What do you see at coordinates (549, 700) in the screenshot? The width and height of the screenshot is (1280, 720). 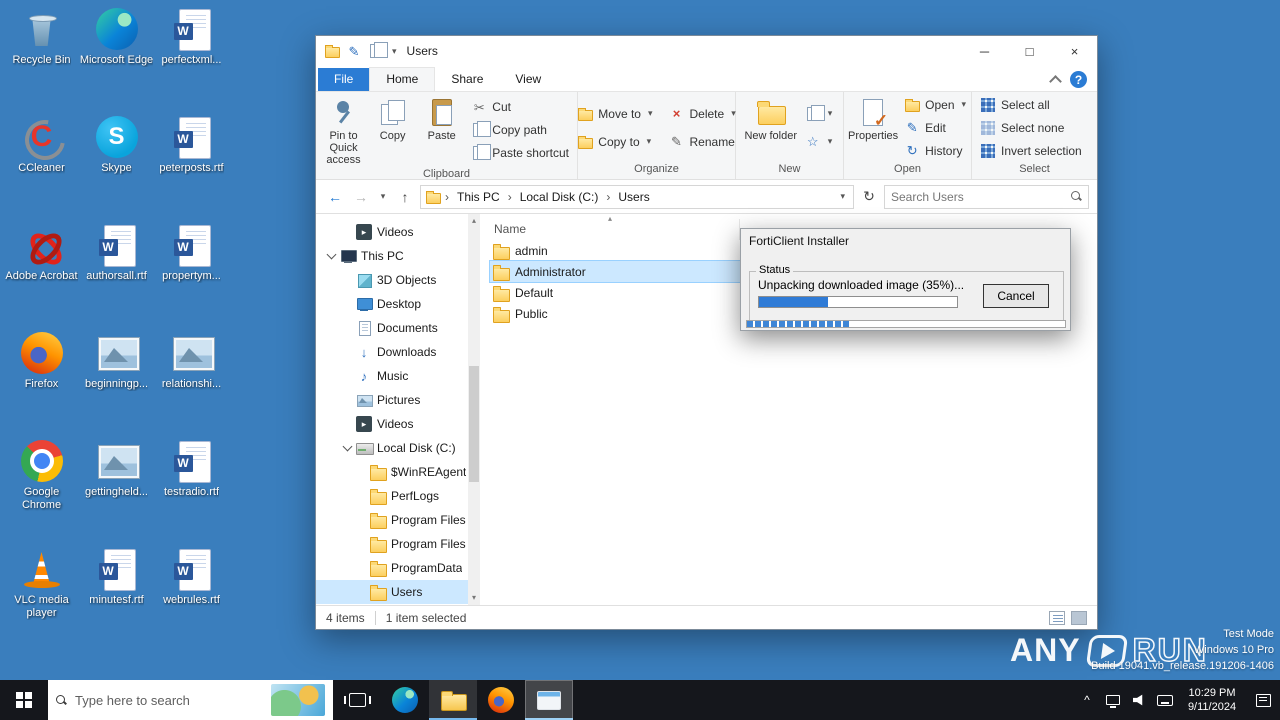 I see `taskbar-installer-button` at bounding box center [549, 700].